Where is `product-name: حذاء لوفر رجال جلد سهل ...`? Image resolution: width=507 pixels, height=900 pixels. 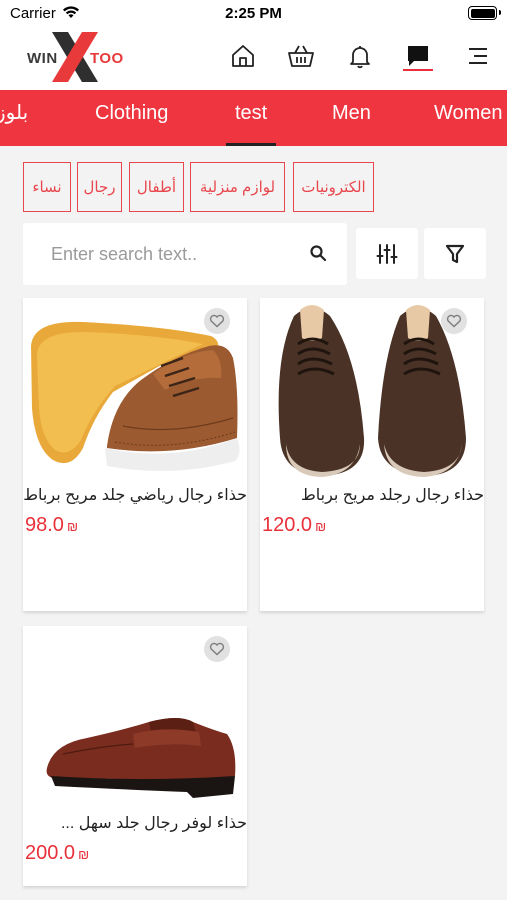 product-name: حذاء لوفر رجال جلد سهل ... is located at coordinates (135, 823).